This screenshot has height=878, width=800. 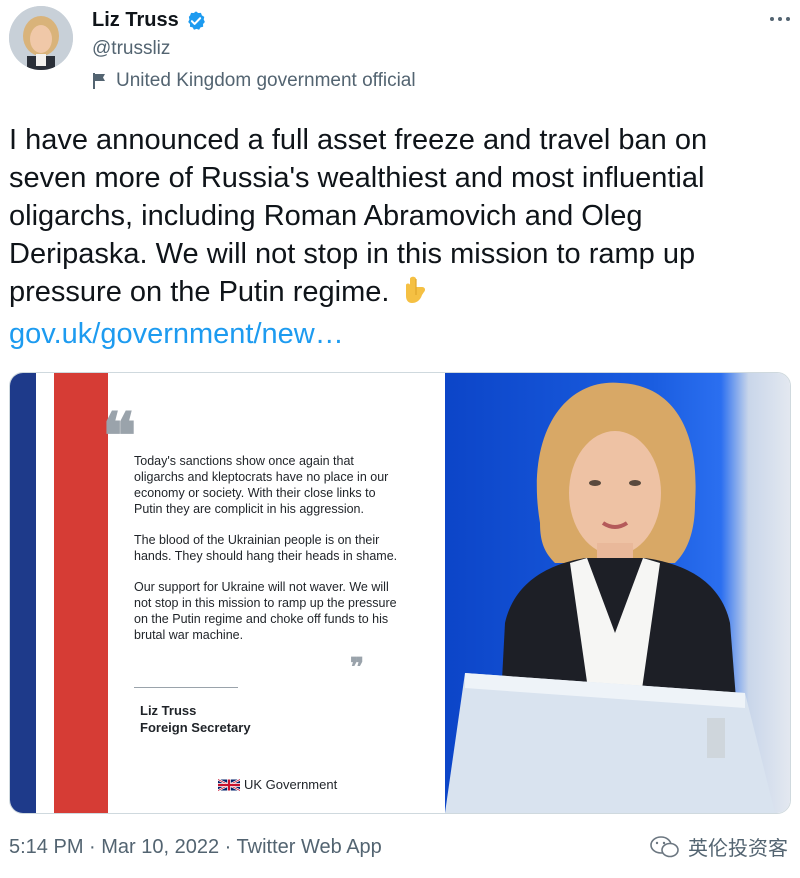 What do you see at coordinates (195, 847) in the screenshot?
I see `tweet-meta: 5:14 PM · Mar 10, 2022 · Twitter Web App` at bounding box center [195, 847].